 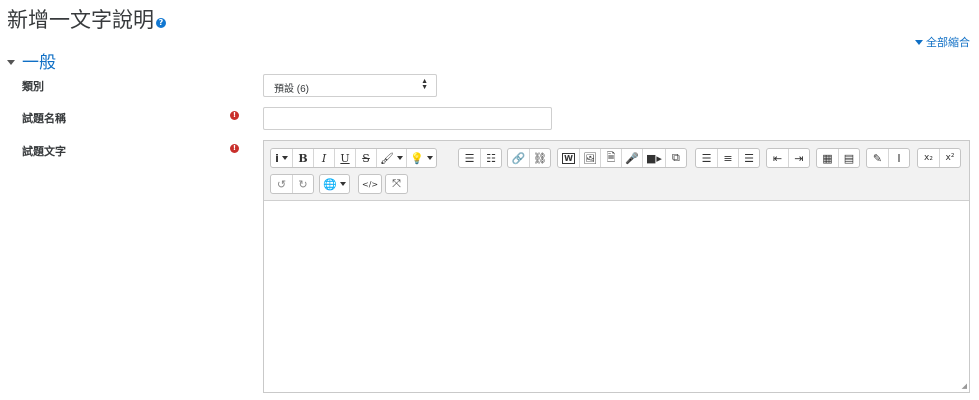 I want to click on media-button: 🗎, so click(x=610, y=158).